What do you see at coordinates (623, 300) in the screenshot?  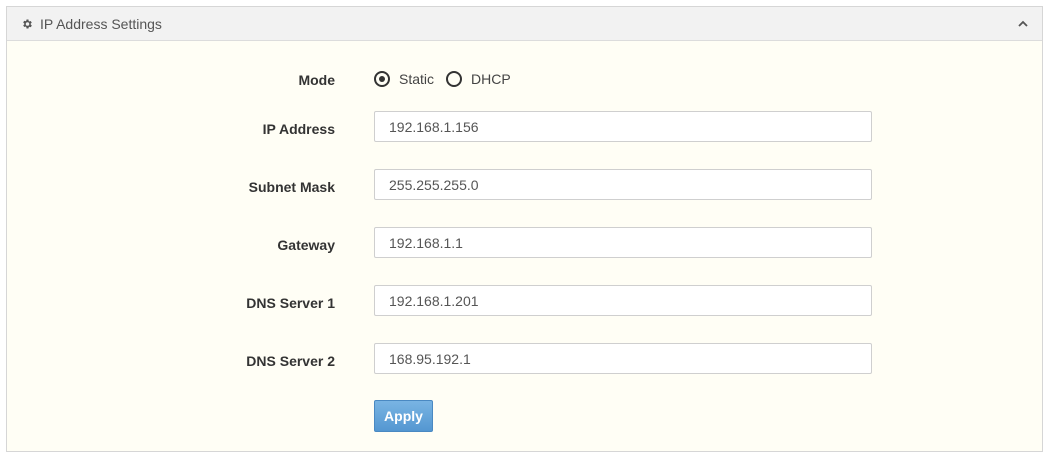 I see `dns-server-1-field` at bounding box center [623, 300].